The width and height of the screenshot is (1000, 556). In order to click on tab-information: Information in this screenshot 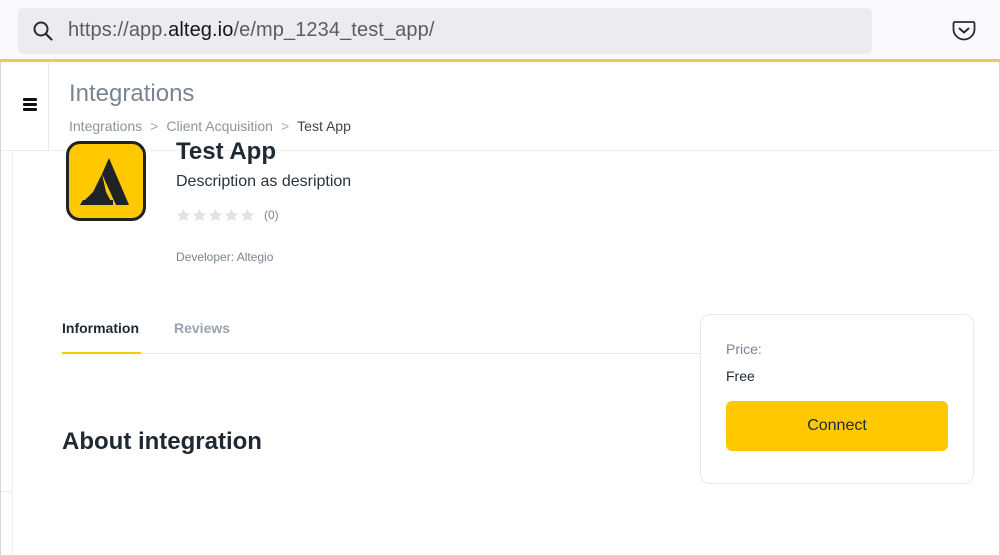, I will do `click(101, 337)`.